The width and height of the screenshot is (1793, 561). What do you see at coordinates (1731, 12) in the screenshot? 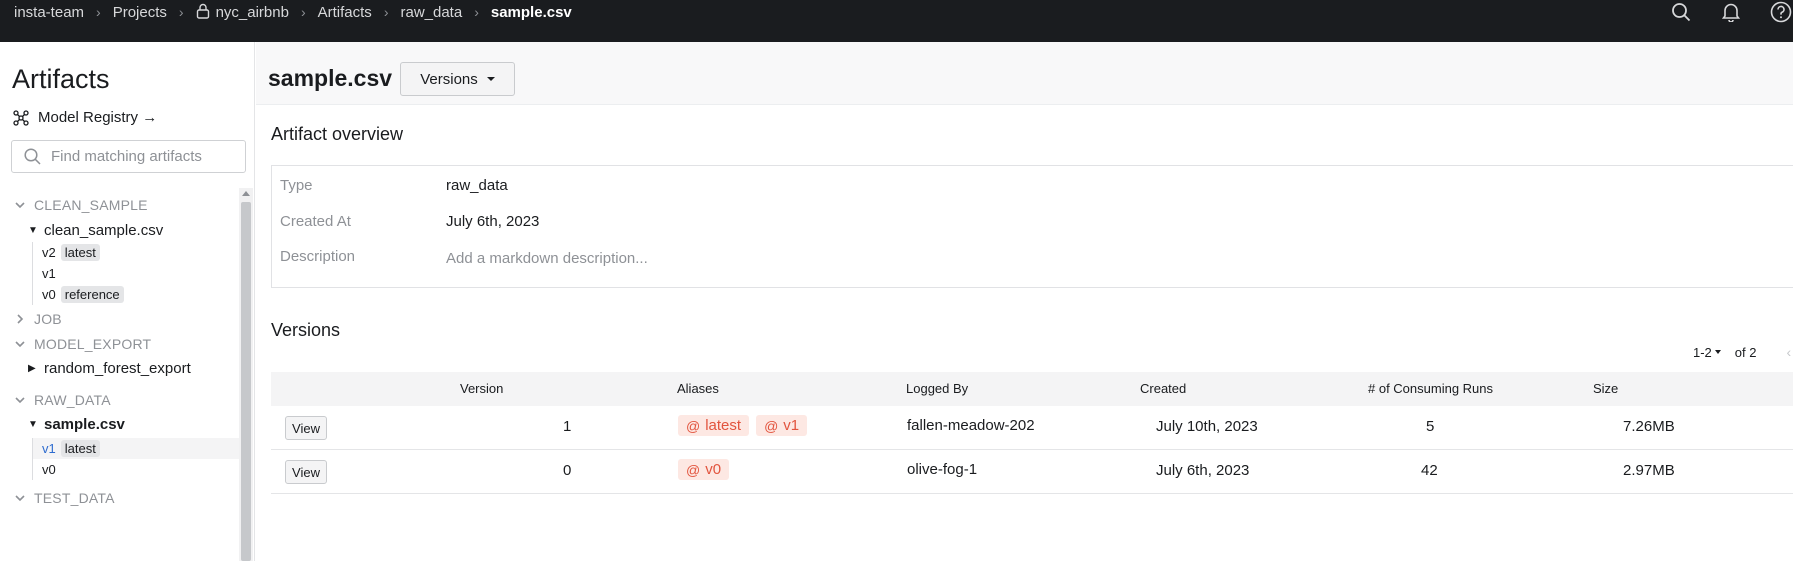
I see `bell-icon` at bounding box center [1731, 12].